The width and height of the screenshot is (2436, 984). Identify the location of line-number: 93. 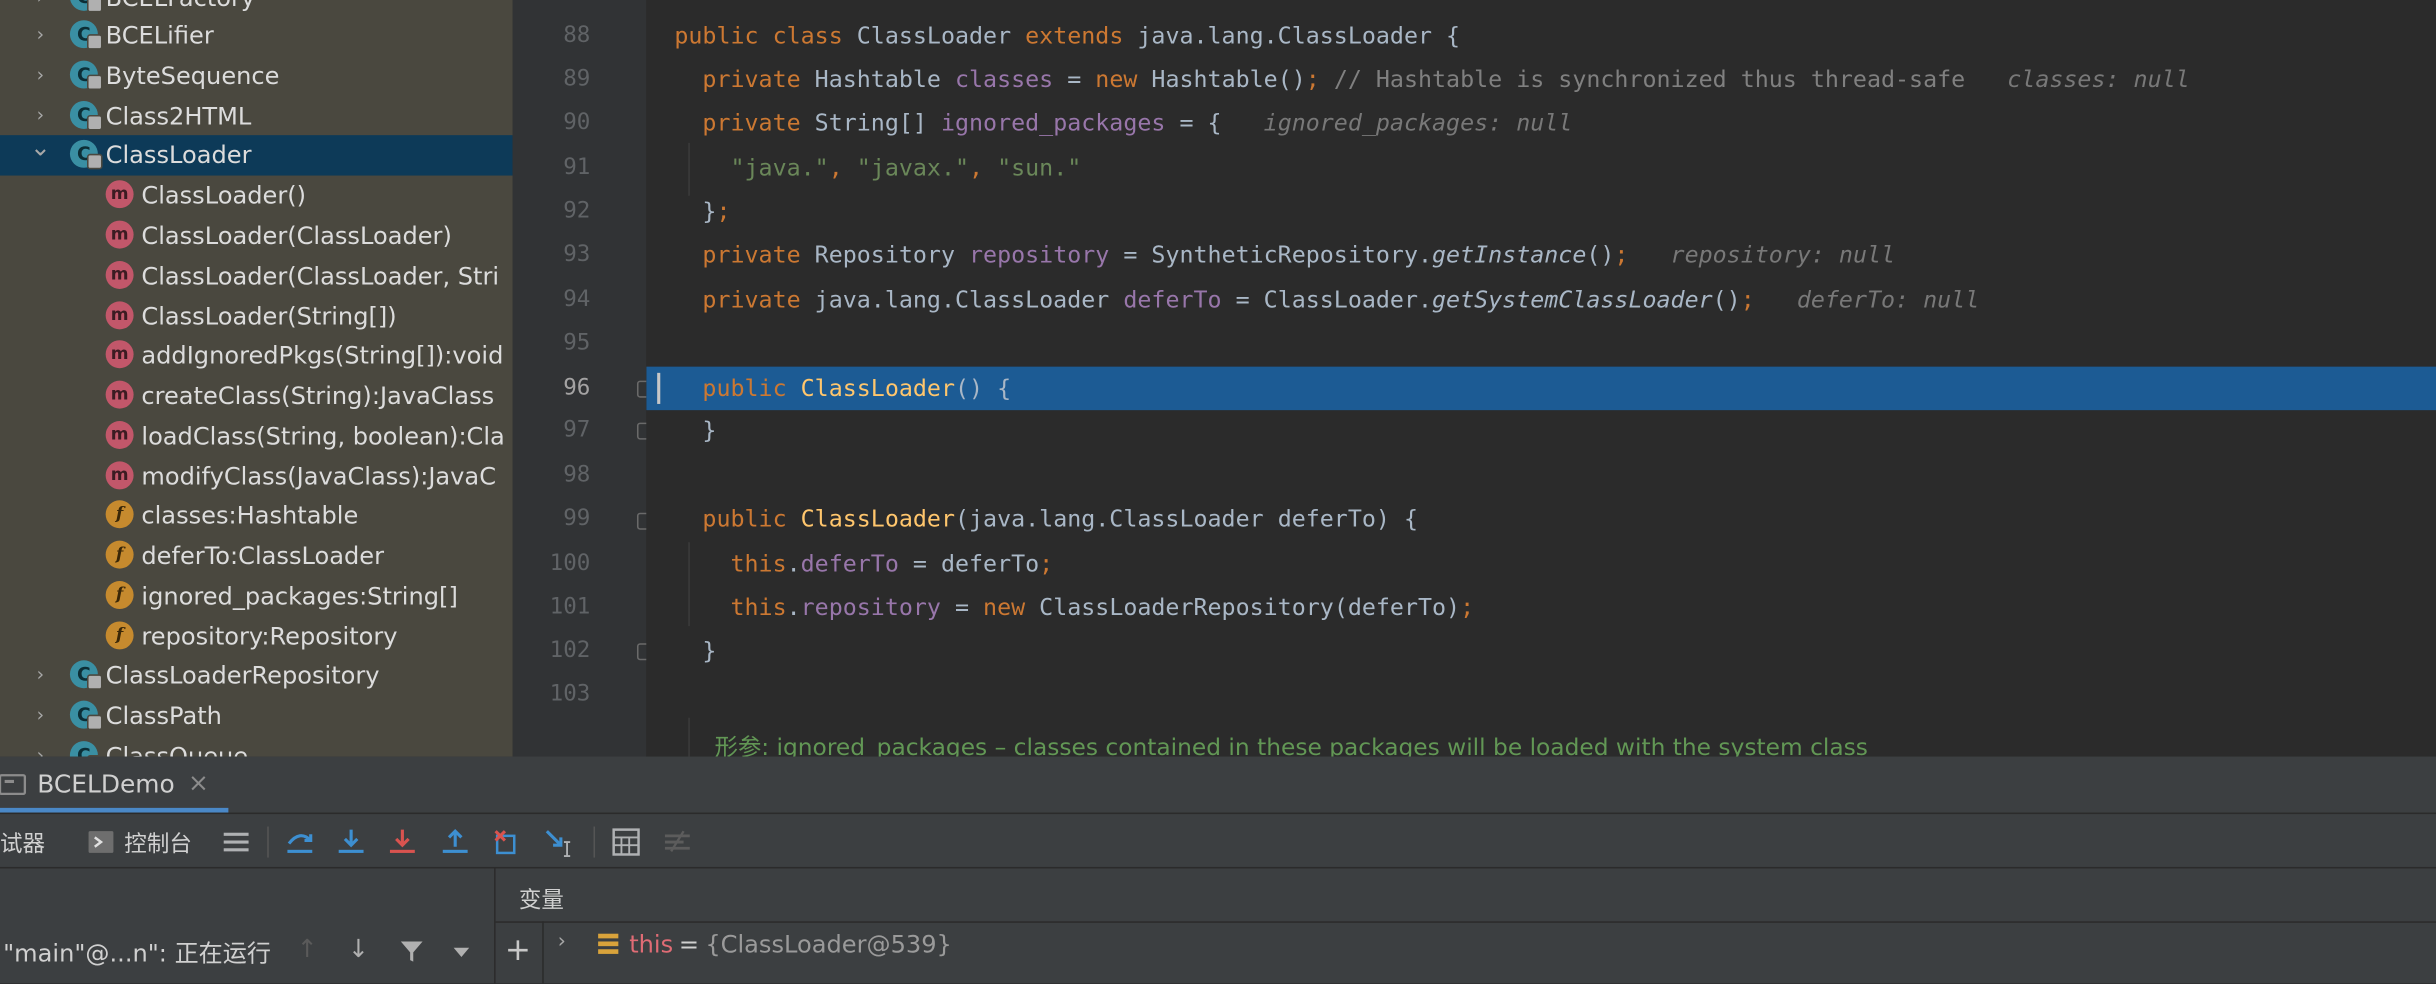
(577, 255).